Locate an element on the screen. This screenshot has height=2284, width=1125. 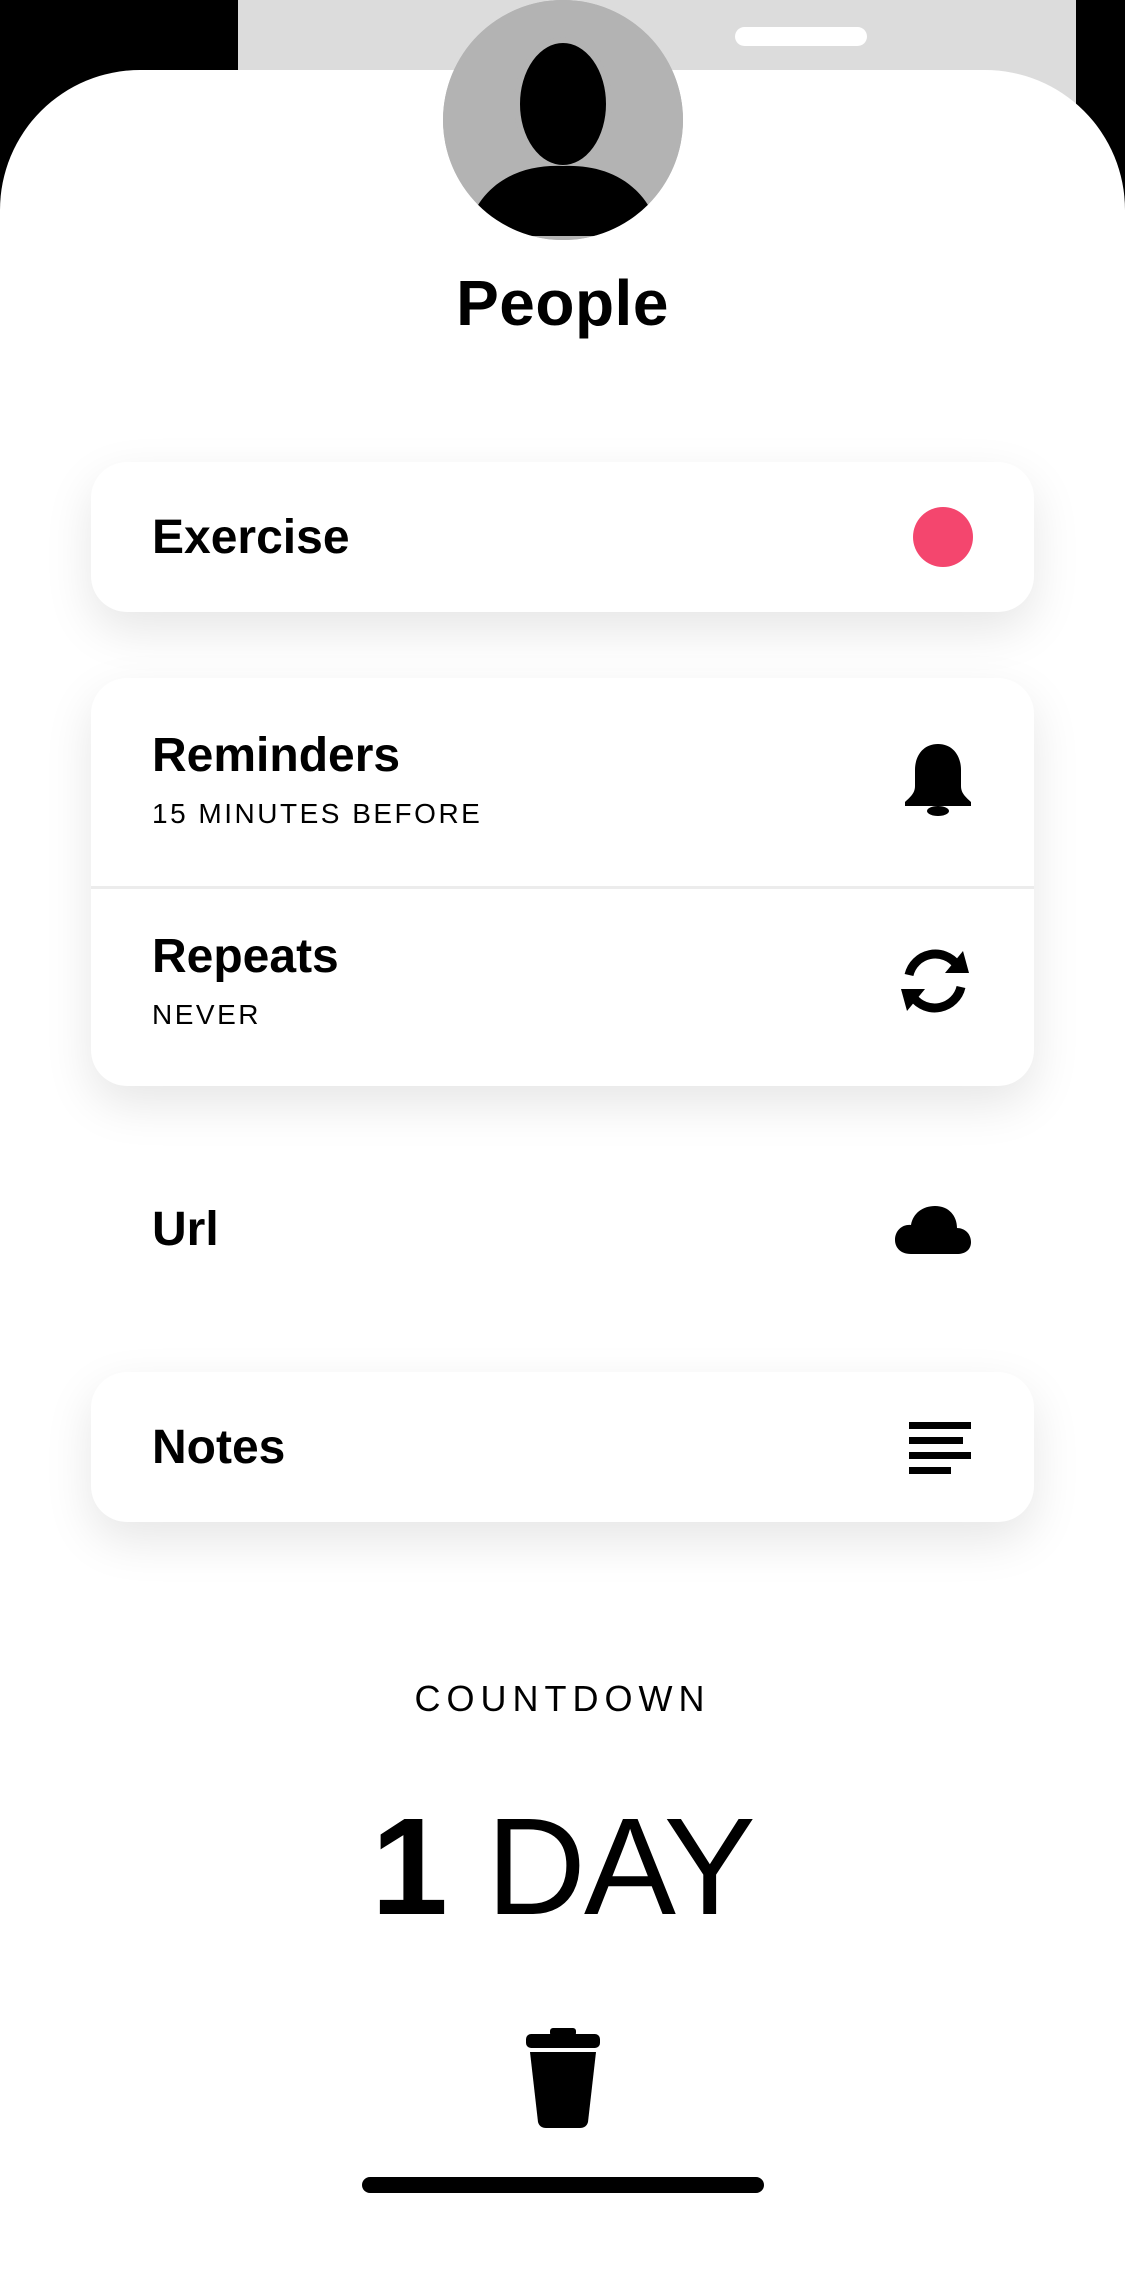
cloud-icon is located at coordinates (933, 1230).